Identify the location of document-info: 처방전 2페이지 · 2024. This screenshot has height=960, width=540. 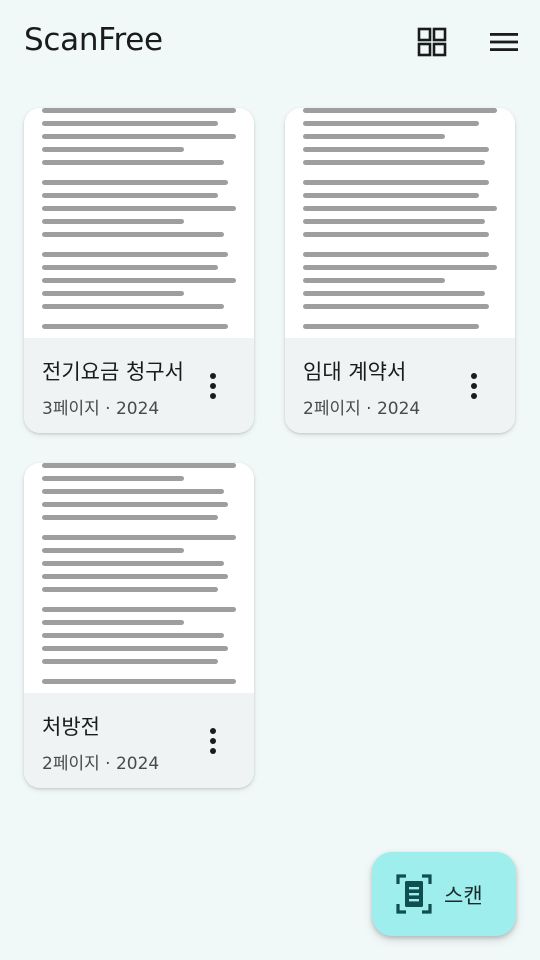
(139, 740).